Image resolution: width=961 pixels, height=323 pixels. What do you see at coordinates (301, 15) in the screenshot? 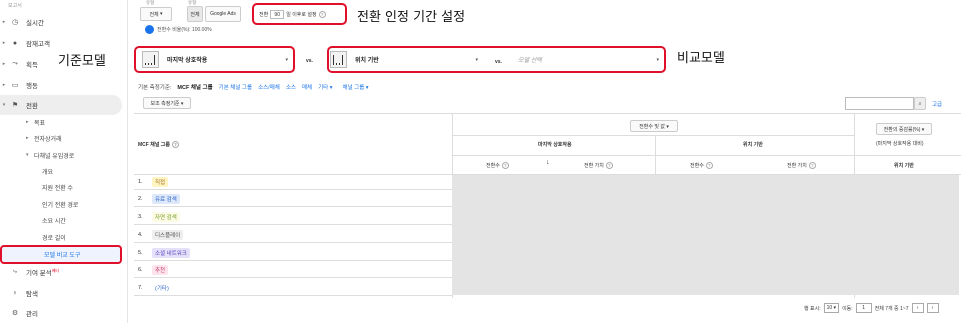
I see `lookback-suffix: 일 이후로 설정` at bounding box center [301, 15].